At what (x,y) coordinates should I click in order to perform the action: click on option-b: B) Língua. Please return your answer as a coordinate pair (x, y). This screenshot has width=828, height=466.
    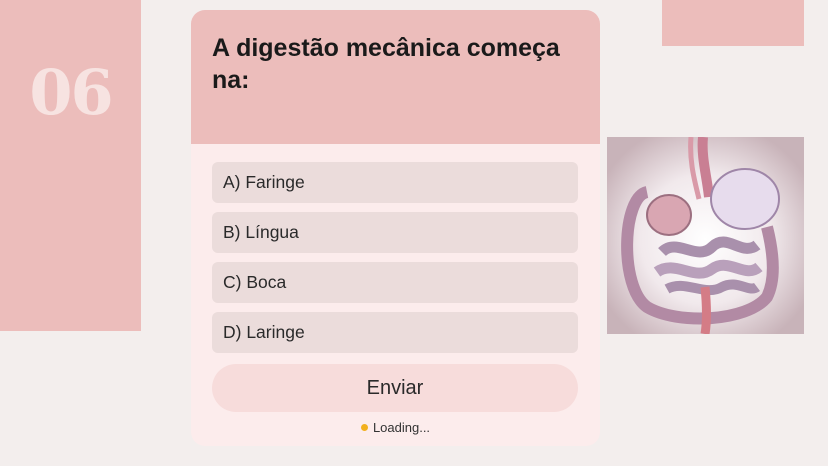
    Looking at the image, I should click on (395, 232).